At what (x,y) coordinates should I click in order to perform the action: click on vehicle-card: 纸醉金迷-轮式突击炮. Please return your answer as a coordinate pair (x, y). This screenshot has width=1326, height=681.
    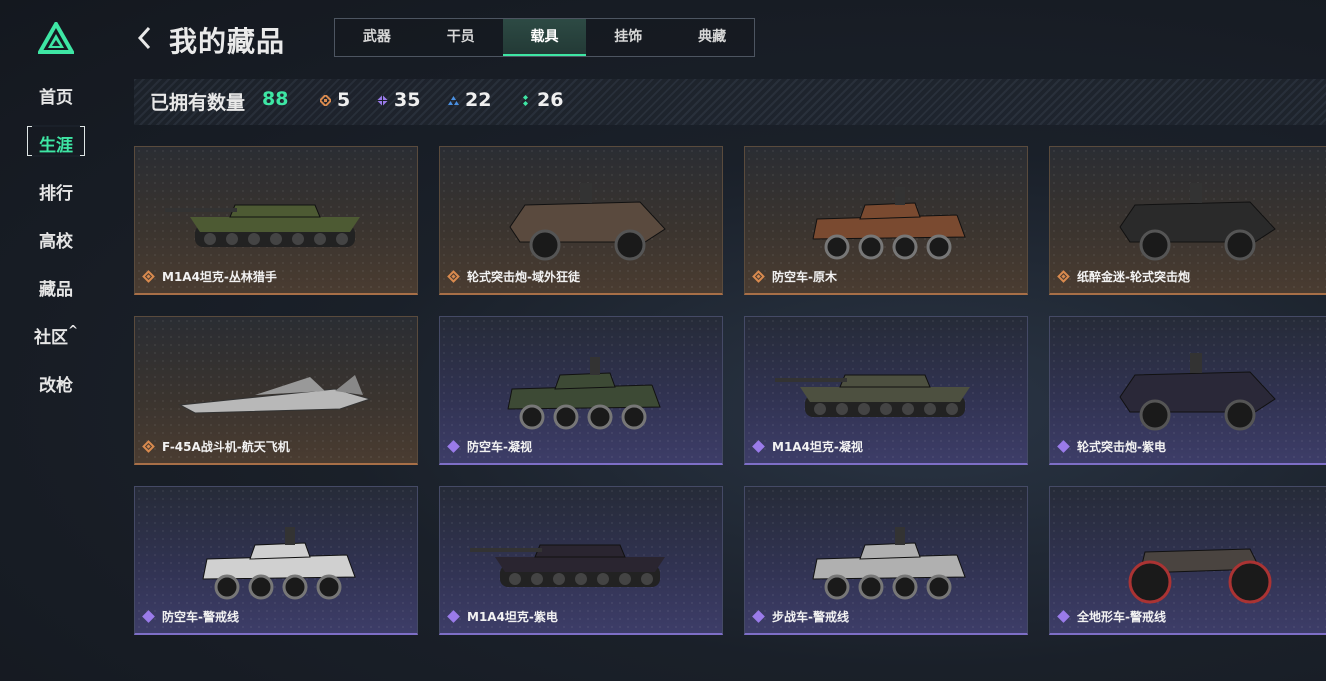
    Looking at the image, I should click on (1187, 220).